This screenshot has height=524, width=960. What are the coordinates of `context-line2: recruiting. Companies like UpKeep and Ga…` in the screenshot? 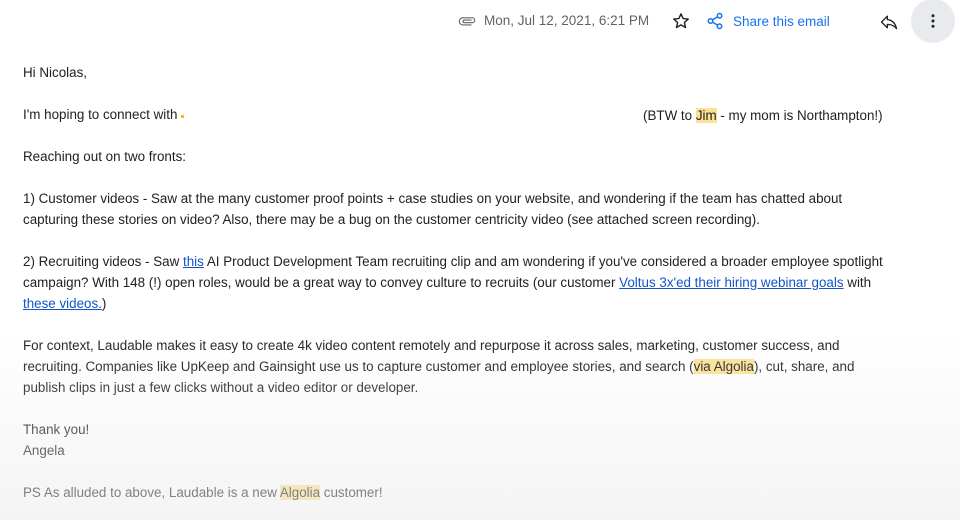 It's located at (483, 366).